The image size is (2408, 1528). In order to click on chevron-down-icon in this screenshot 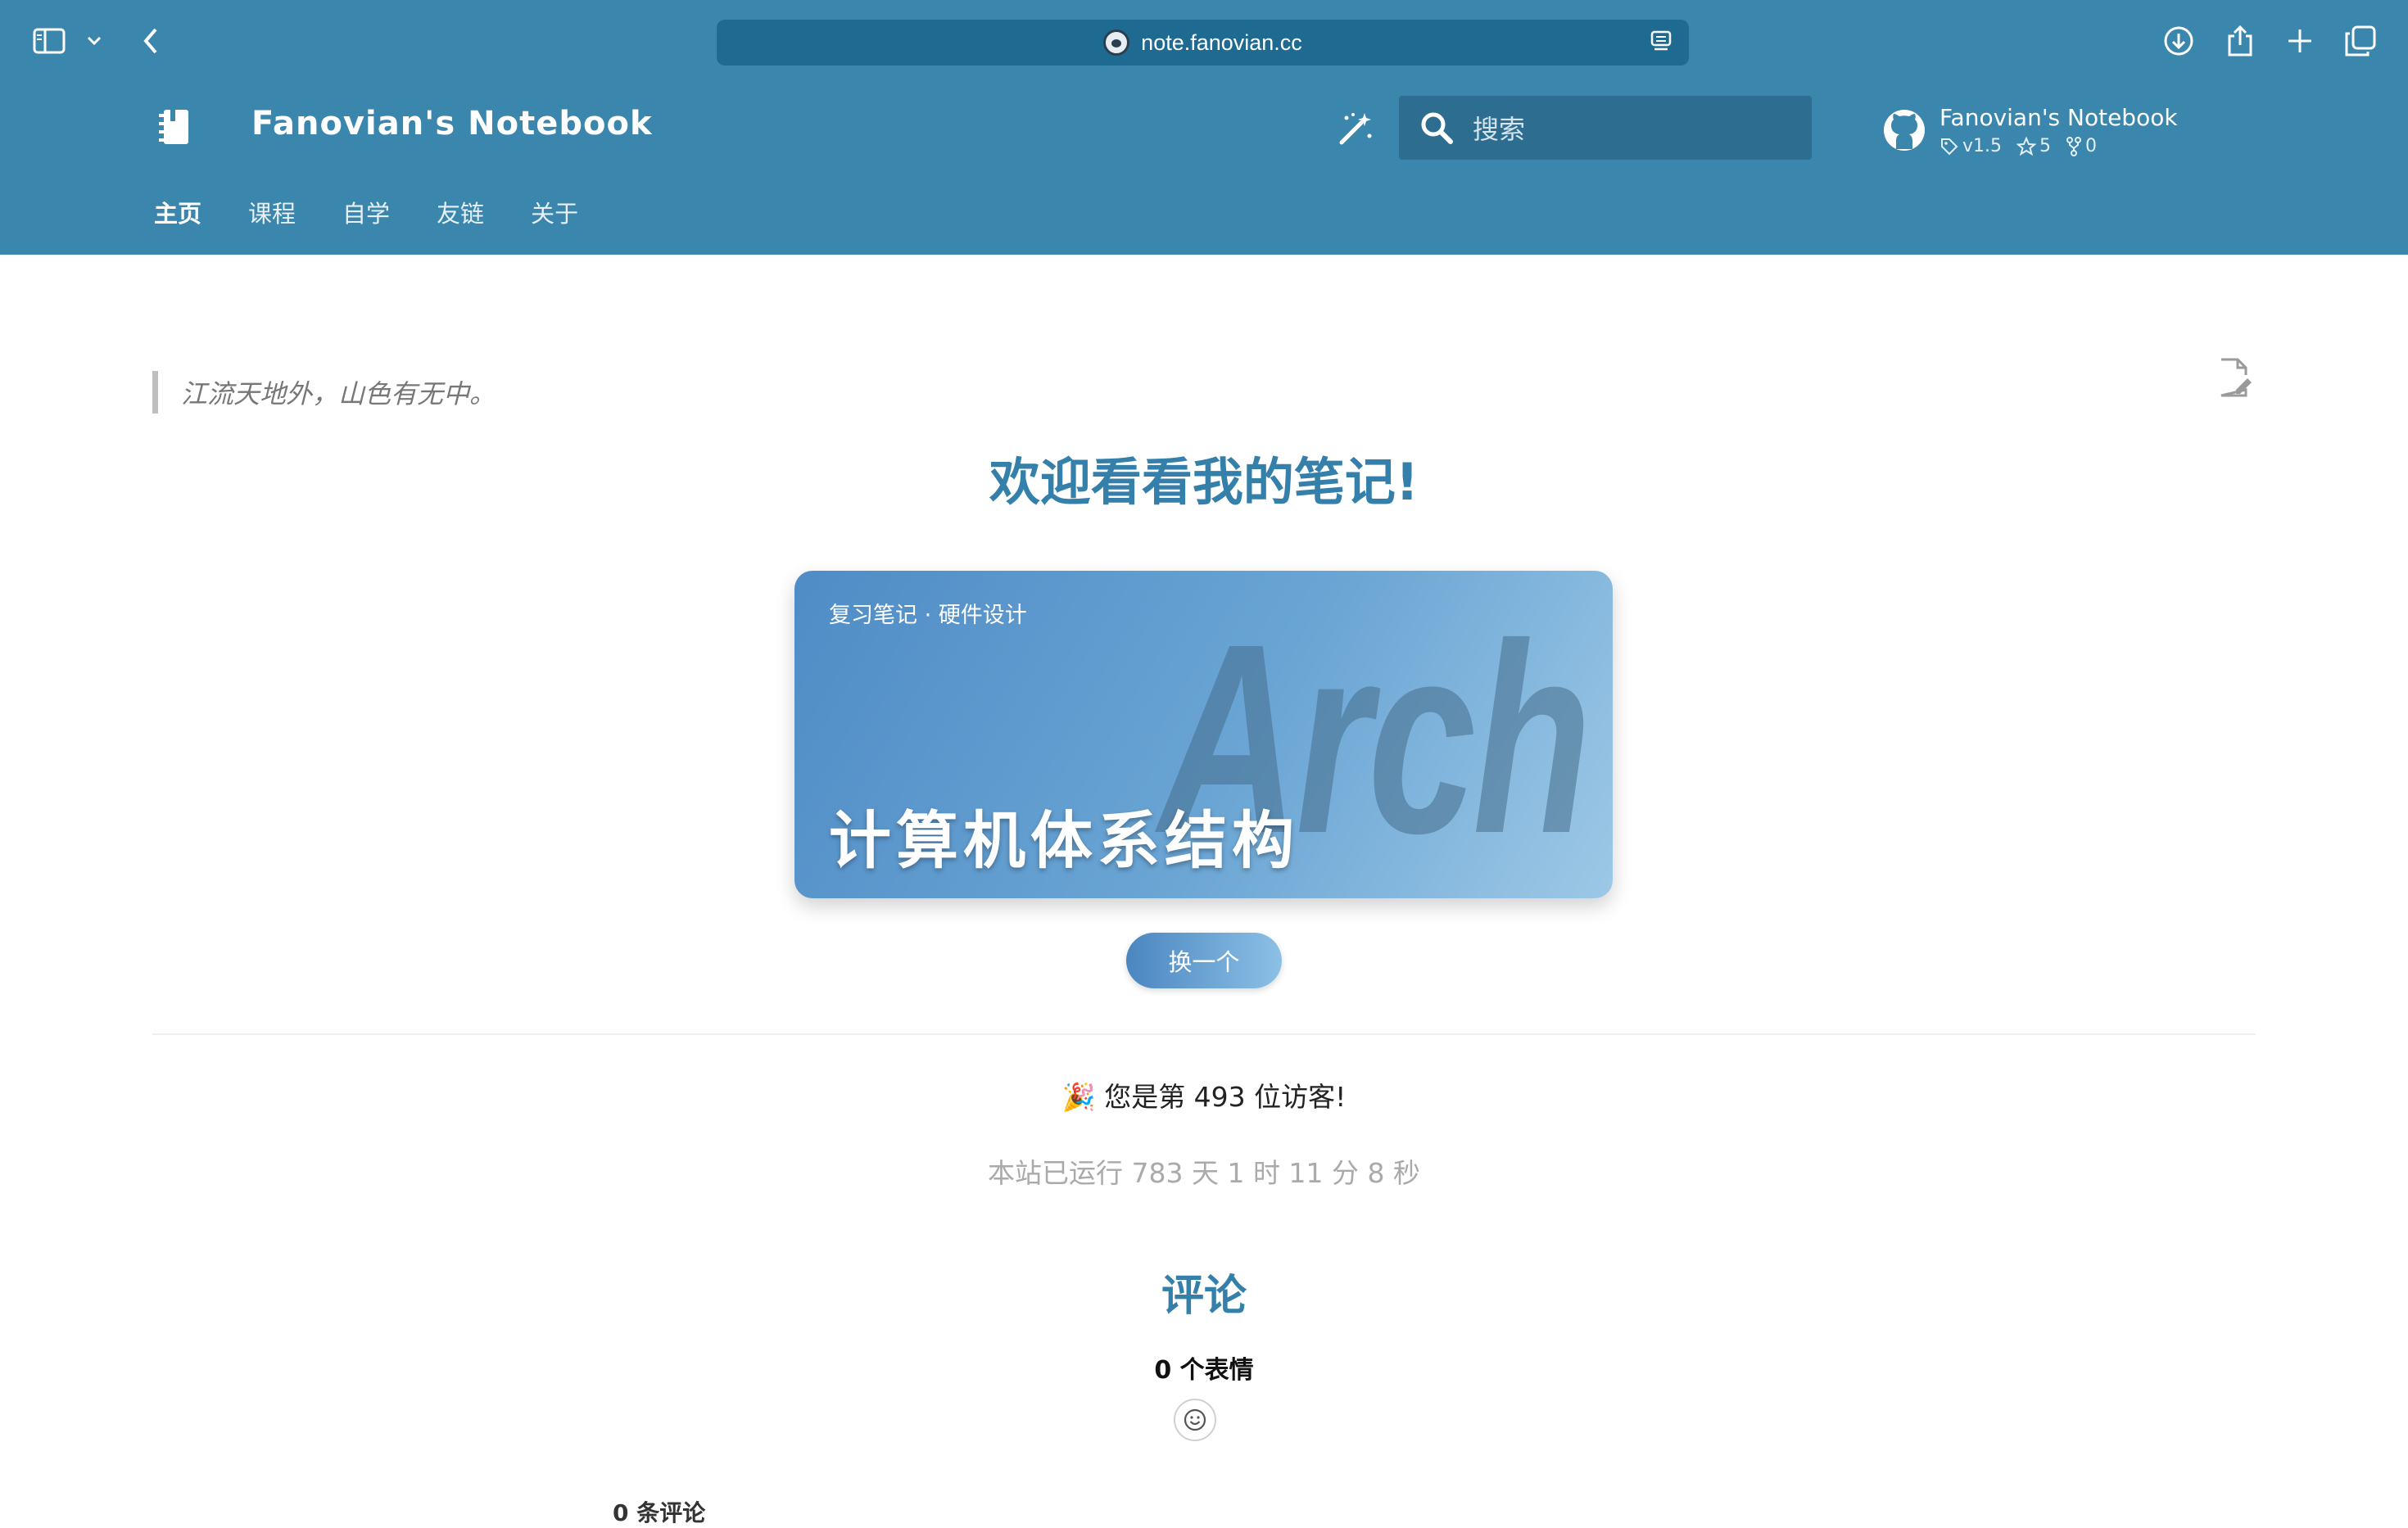, I will do `click(94, 41)`.